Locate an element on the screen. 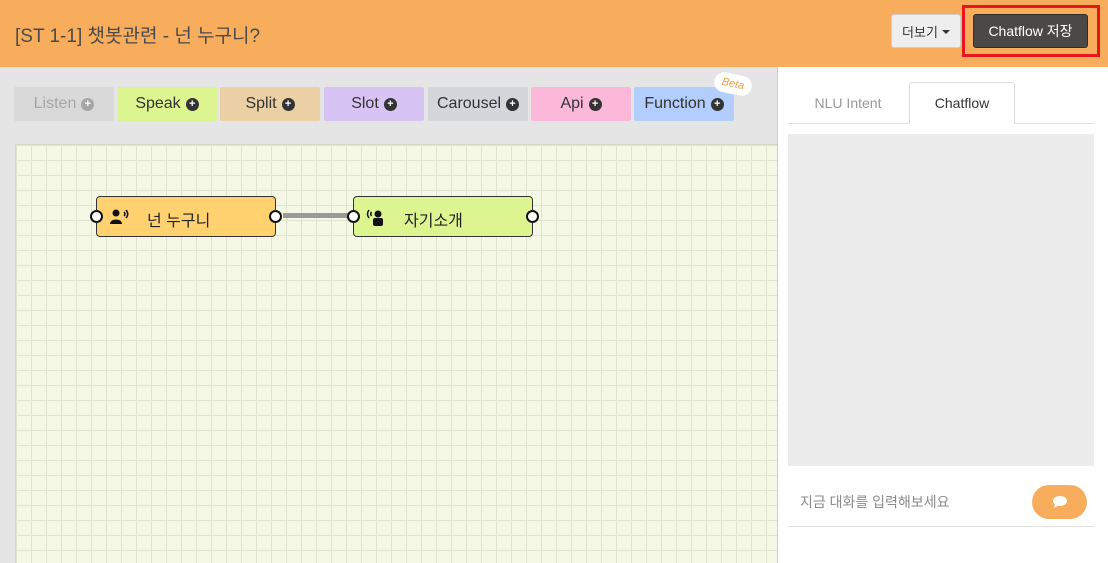  palette-carousel-button: Carousel + is located at coordinates (478, 104).